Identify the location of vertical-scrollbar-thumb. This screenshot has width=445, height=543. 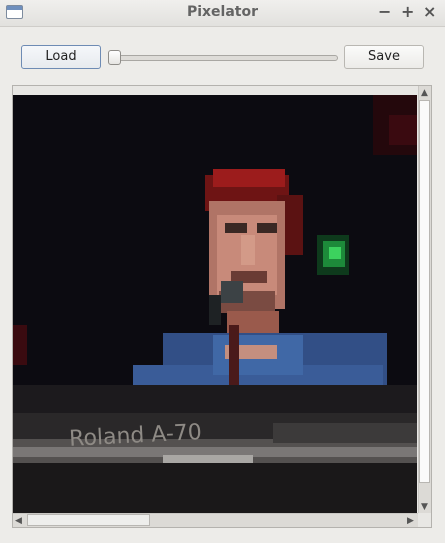
(424, 291).